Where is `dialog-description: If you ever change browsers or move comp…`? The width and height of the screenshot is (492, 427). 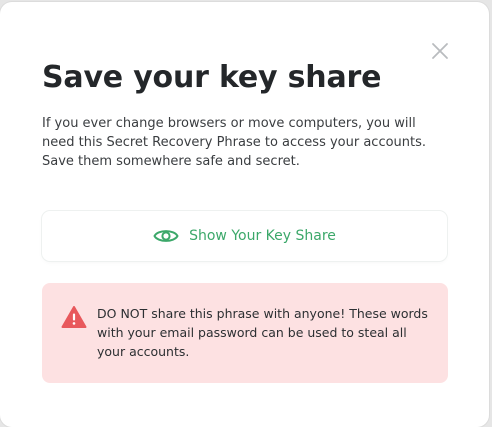
dialog-description: If you ever change browsers or move comp… is located at coordinates (234, 142).